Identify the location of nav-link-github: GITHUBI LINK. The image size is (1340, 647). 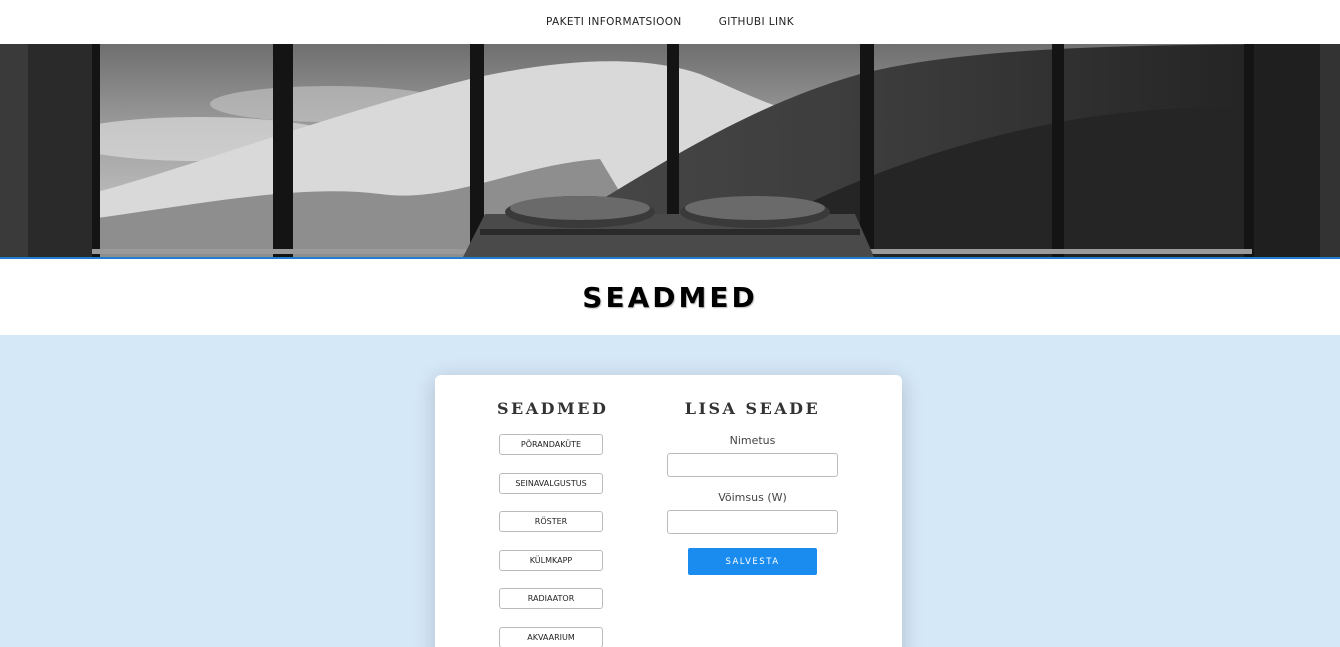
(756, 22).